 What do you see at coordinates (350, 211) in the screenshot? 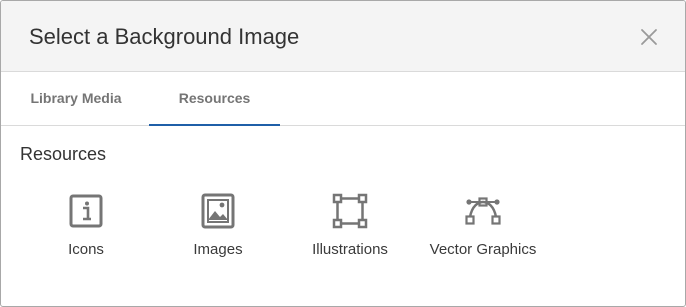
I see `illustration-icon` at bounding box center [350, 211].